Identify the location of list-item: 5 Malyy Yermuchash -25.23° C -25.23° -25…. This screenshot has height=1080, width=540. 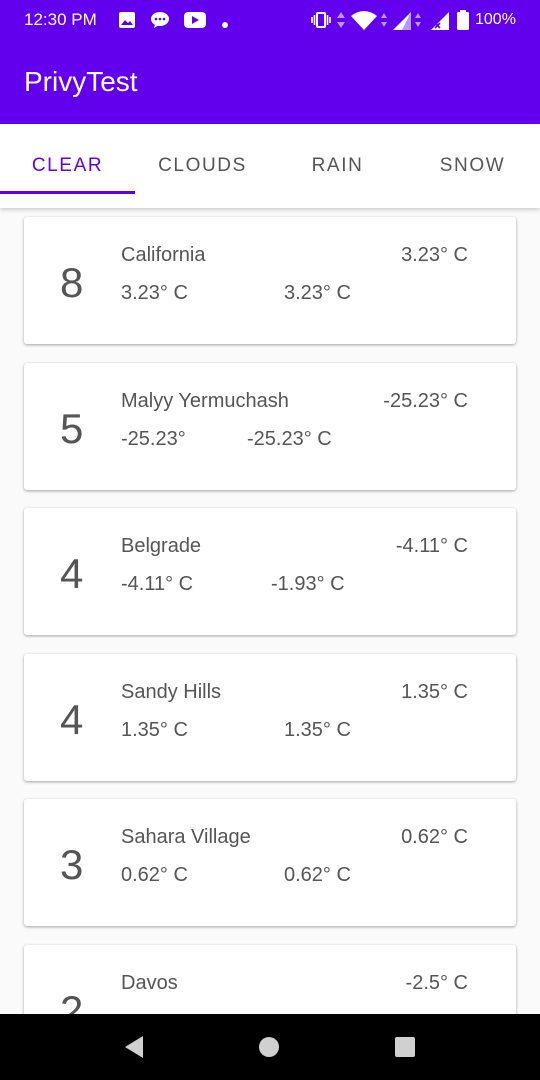
(270, 426).